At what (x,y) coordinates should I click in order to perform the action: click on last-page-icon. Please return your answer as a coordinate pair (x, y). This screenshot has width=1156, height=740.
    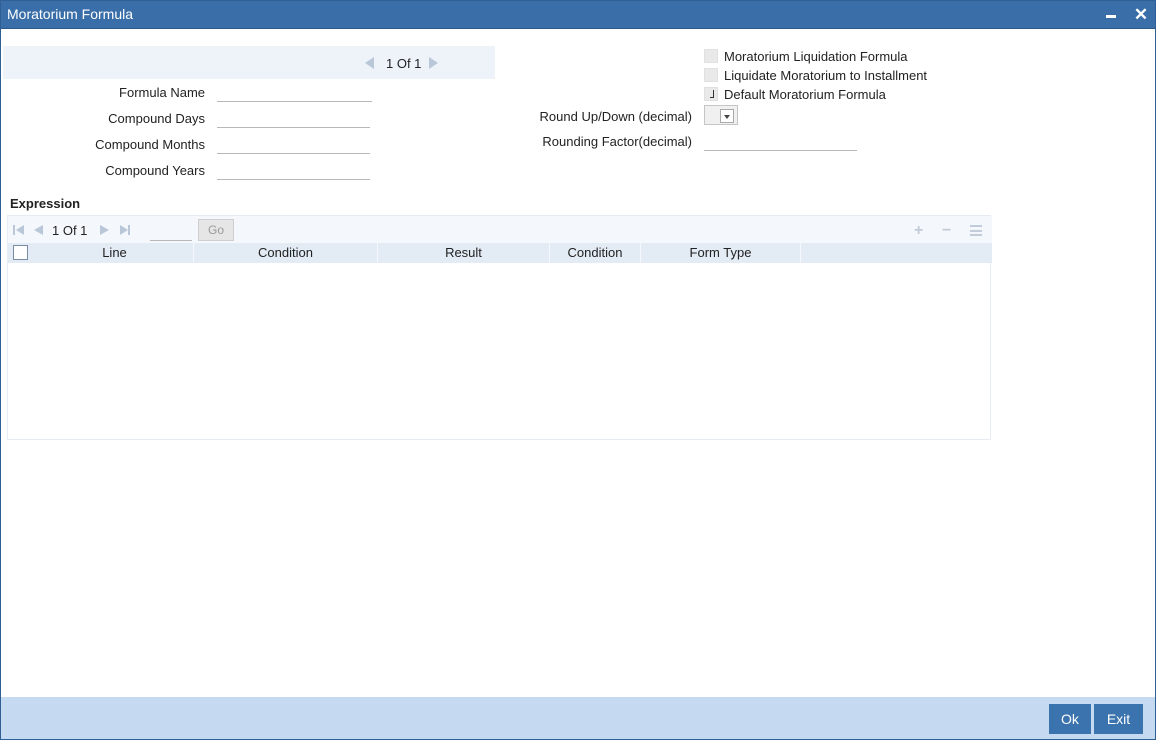
    Looking at the image, I should click on (124, 230).